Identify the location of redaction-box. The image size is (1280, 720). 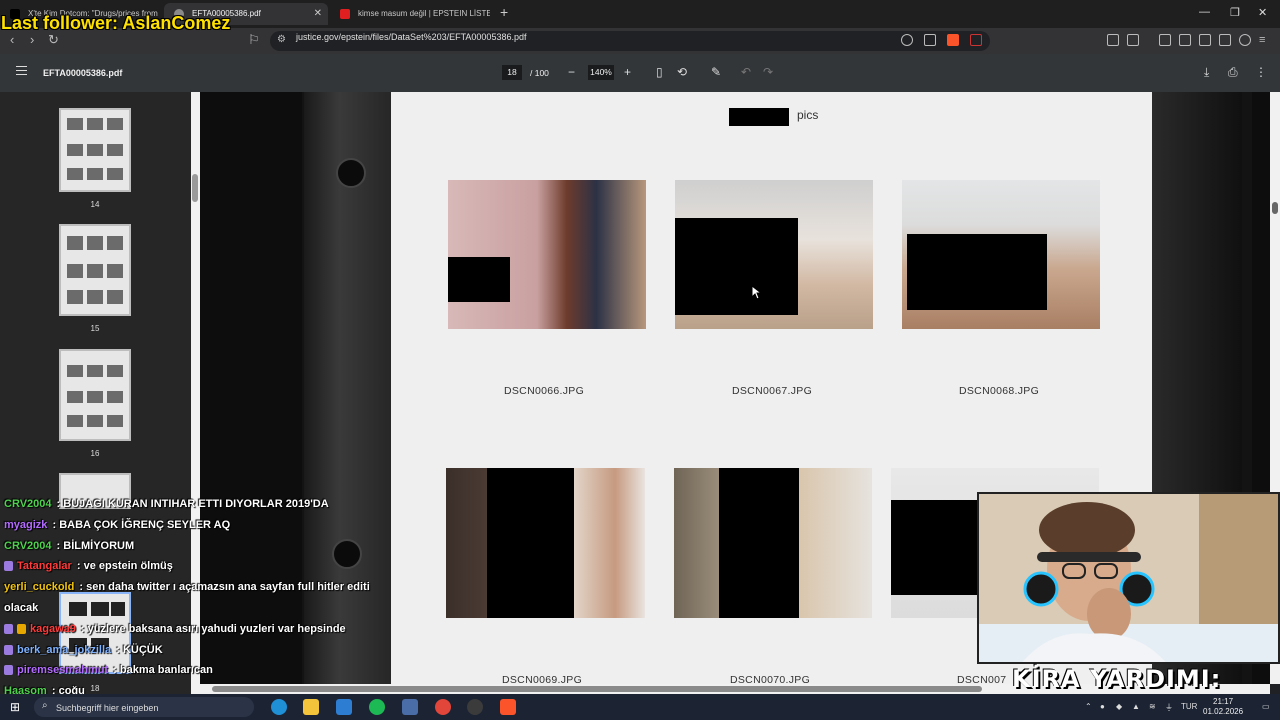
(759, 117).